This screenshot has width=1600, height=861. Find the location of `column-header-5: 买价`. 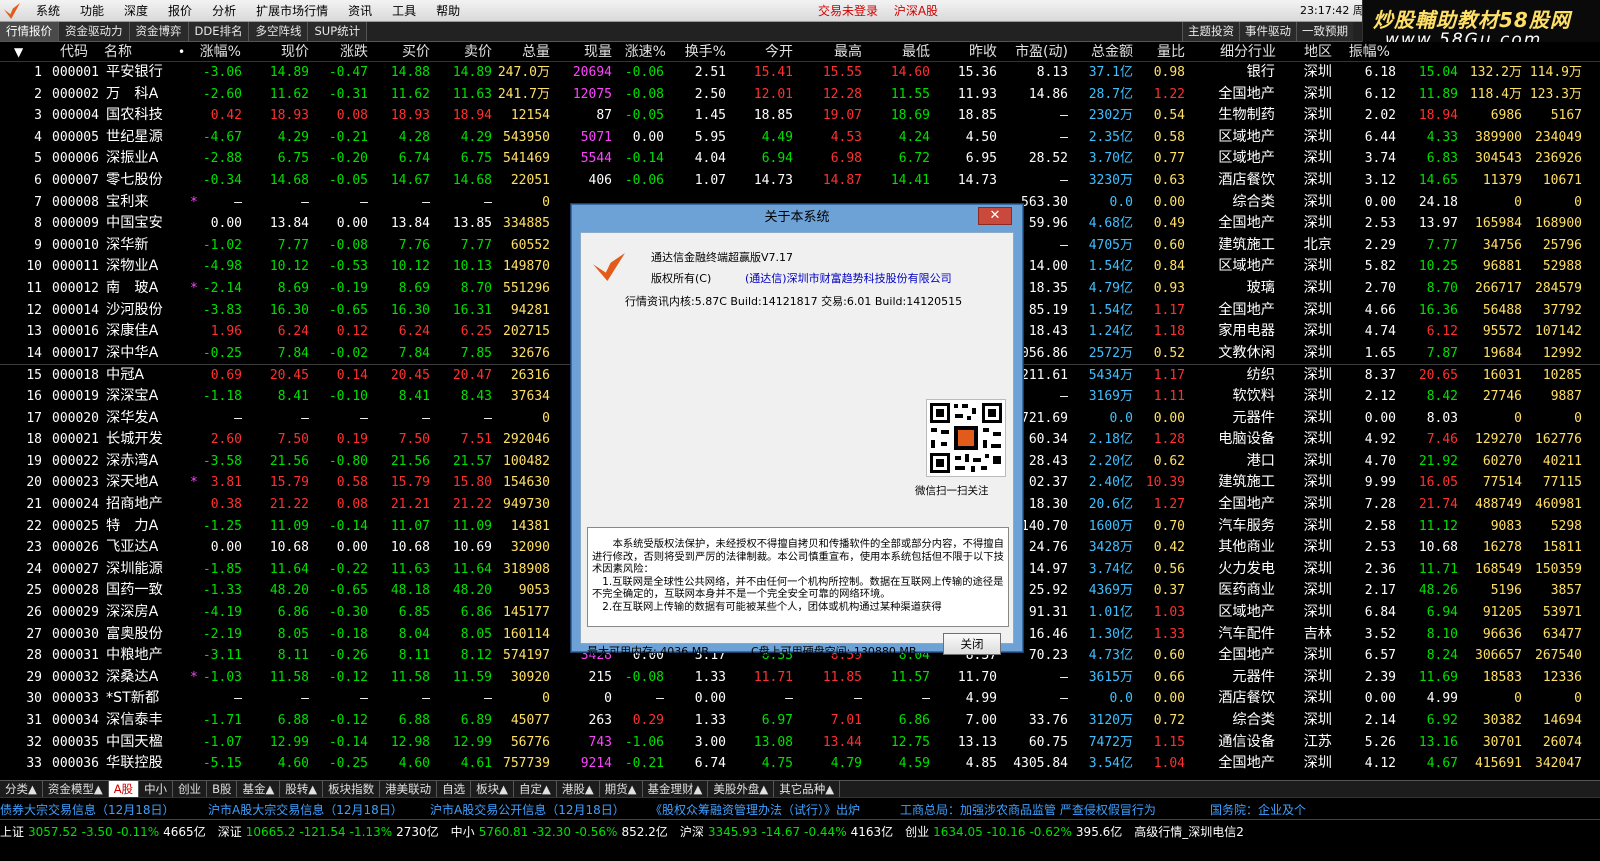

column-header-5: 买价 is located at coordinates (416, 52).